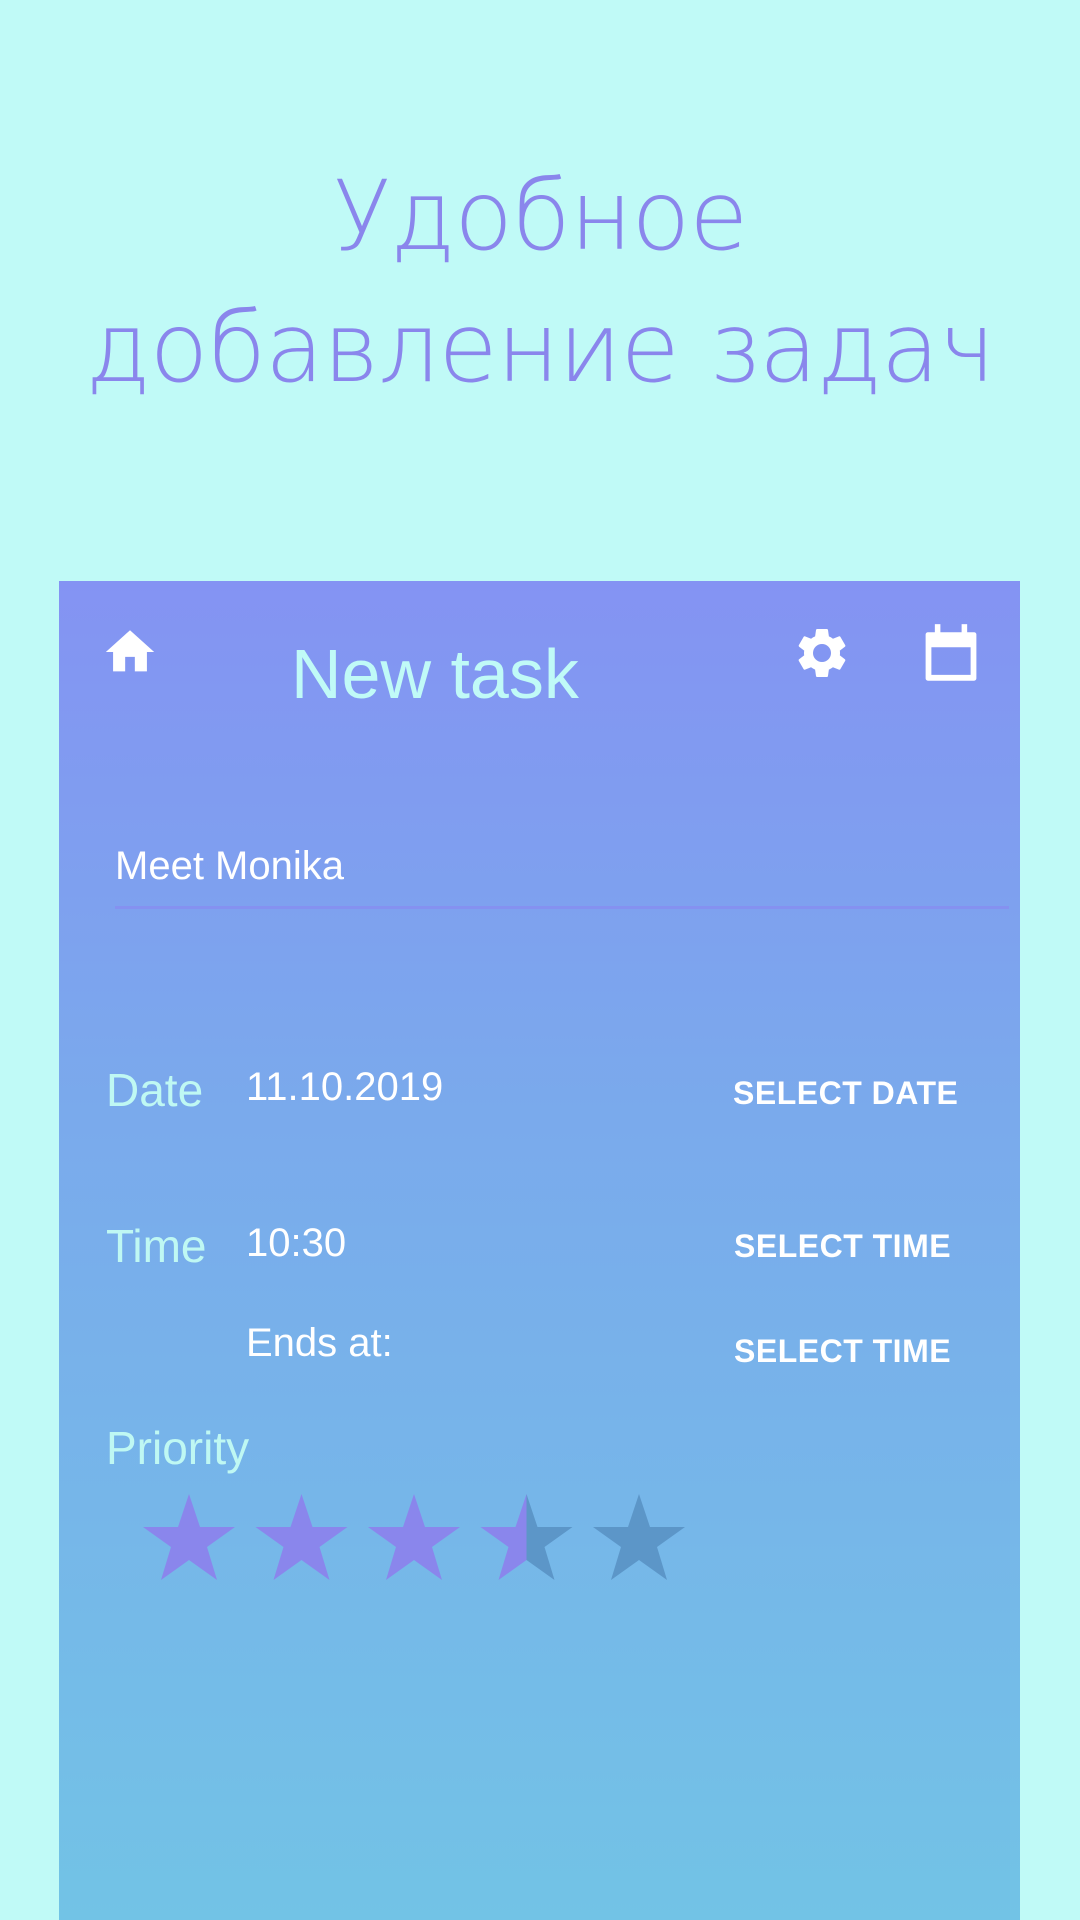  What do you see at coordinates (130, 652) in the screenshot?
I see `home-icon` at bounding box center [130, 652].